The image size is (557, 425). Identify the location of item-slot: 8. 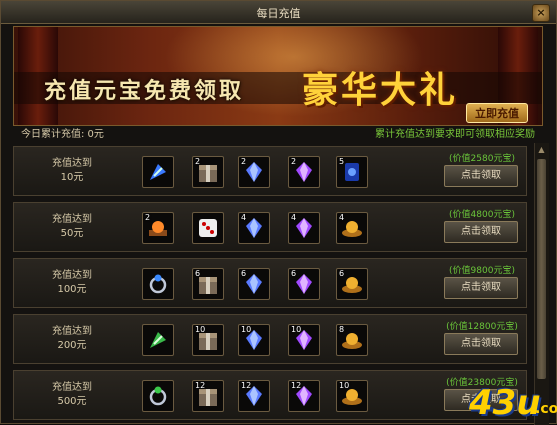
(352, 340).